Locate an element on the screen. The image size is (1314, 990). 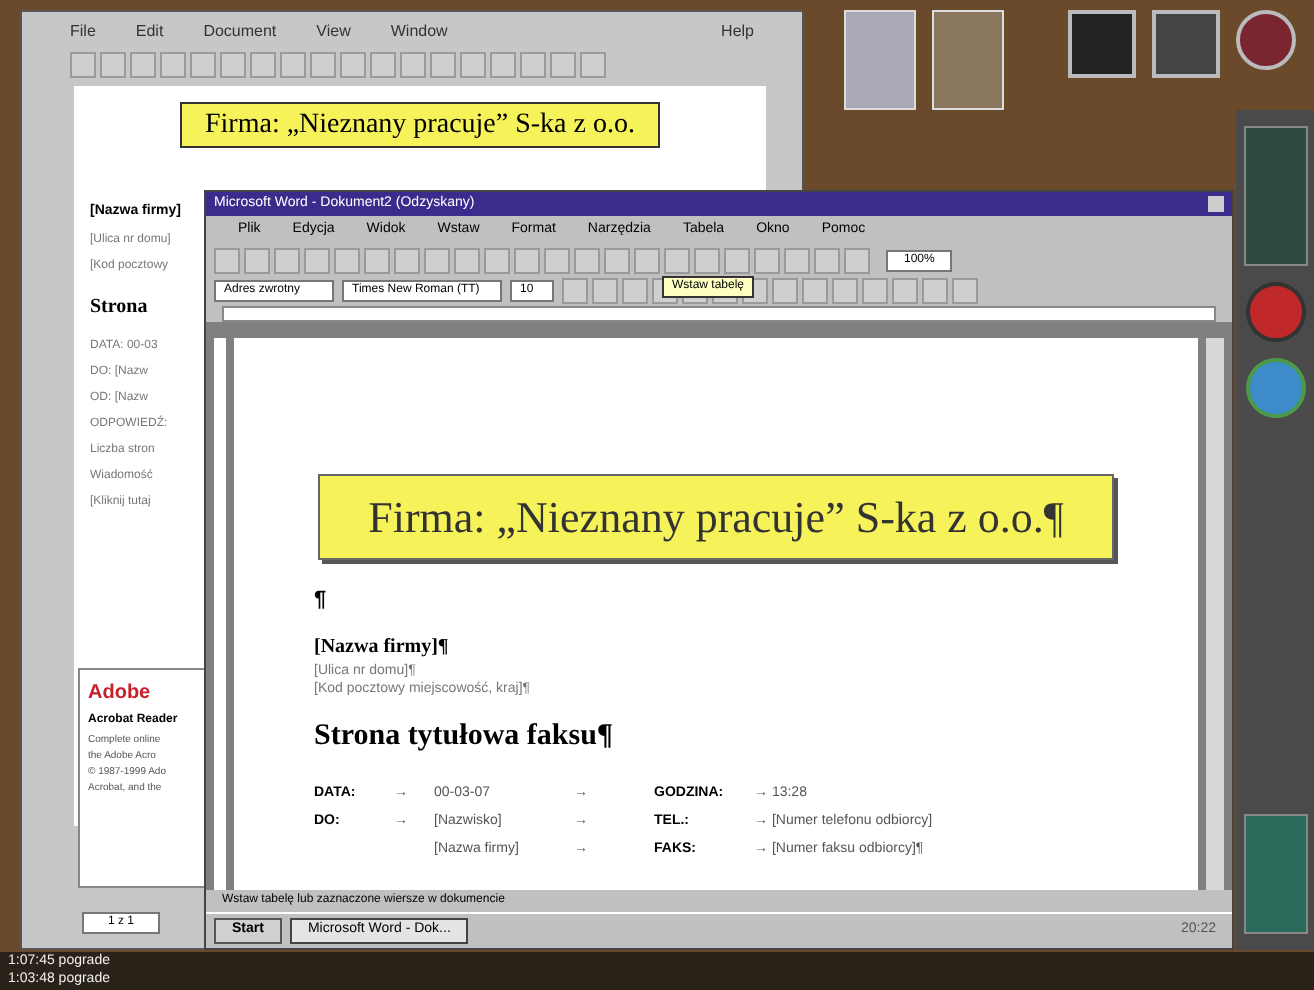
paragraph-mark: ¶ is located at coordinates (321, 600).